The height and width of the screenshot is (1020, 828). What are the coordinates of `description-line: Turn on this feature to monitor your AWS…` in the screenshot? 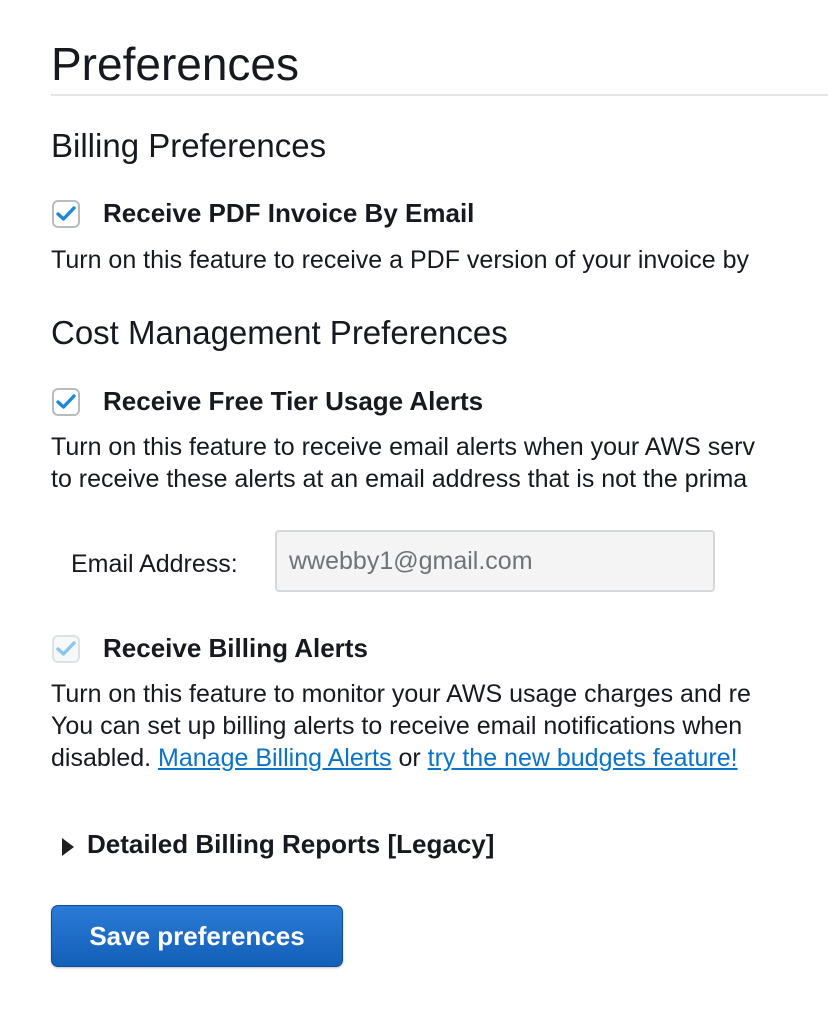 It's located at (401, 694).